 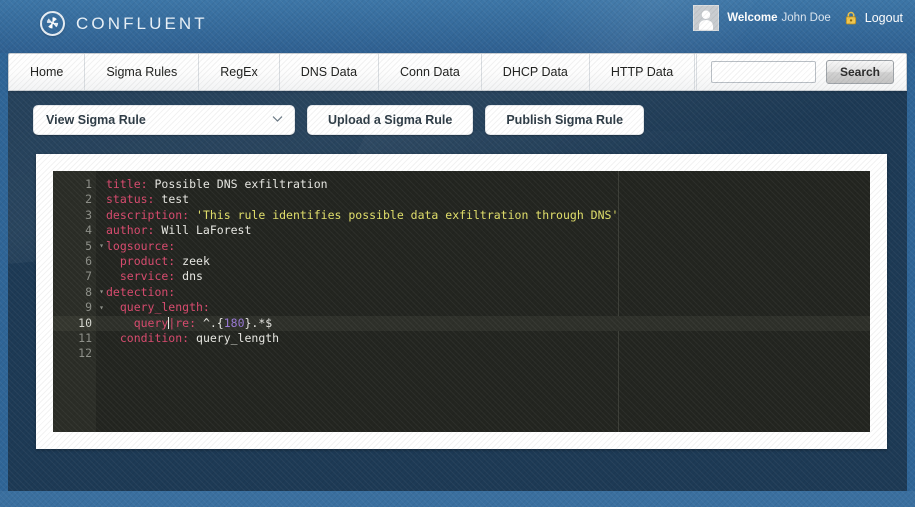 I want to click on page-header: CONFLUENT Welcome John Doe Logout, so click(x=457, y=26).